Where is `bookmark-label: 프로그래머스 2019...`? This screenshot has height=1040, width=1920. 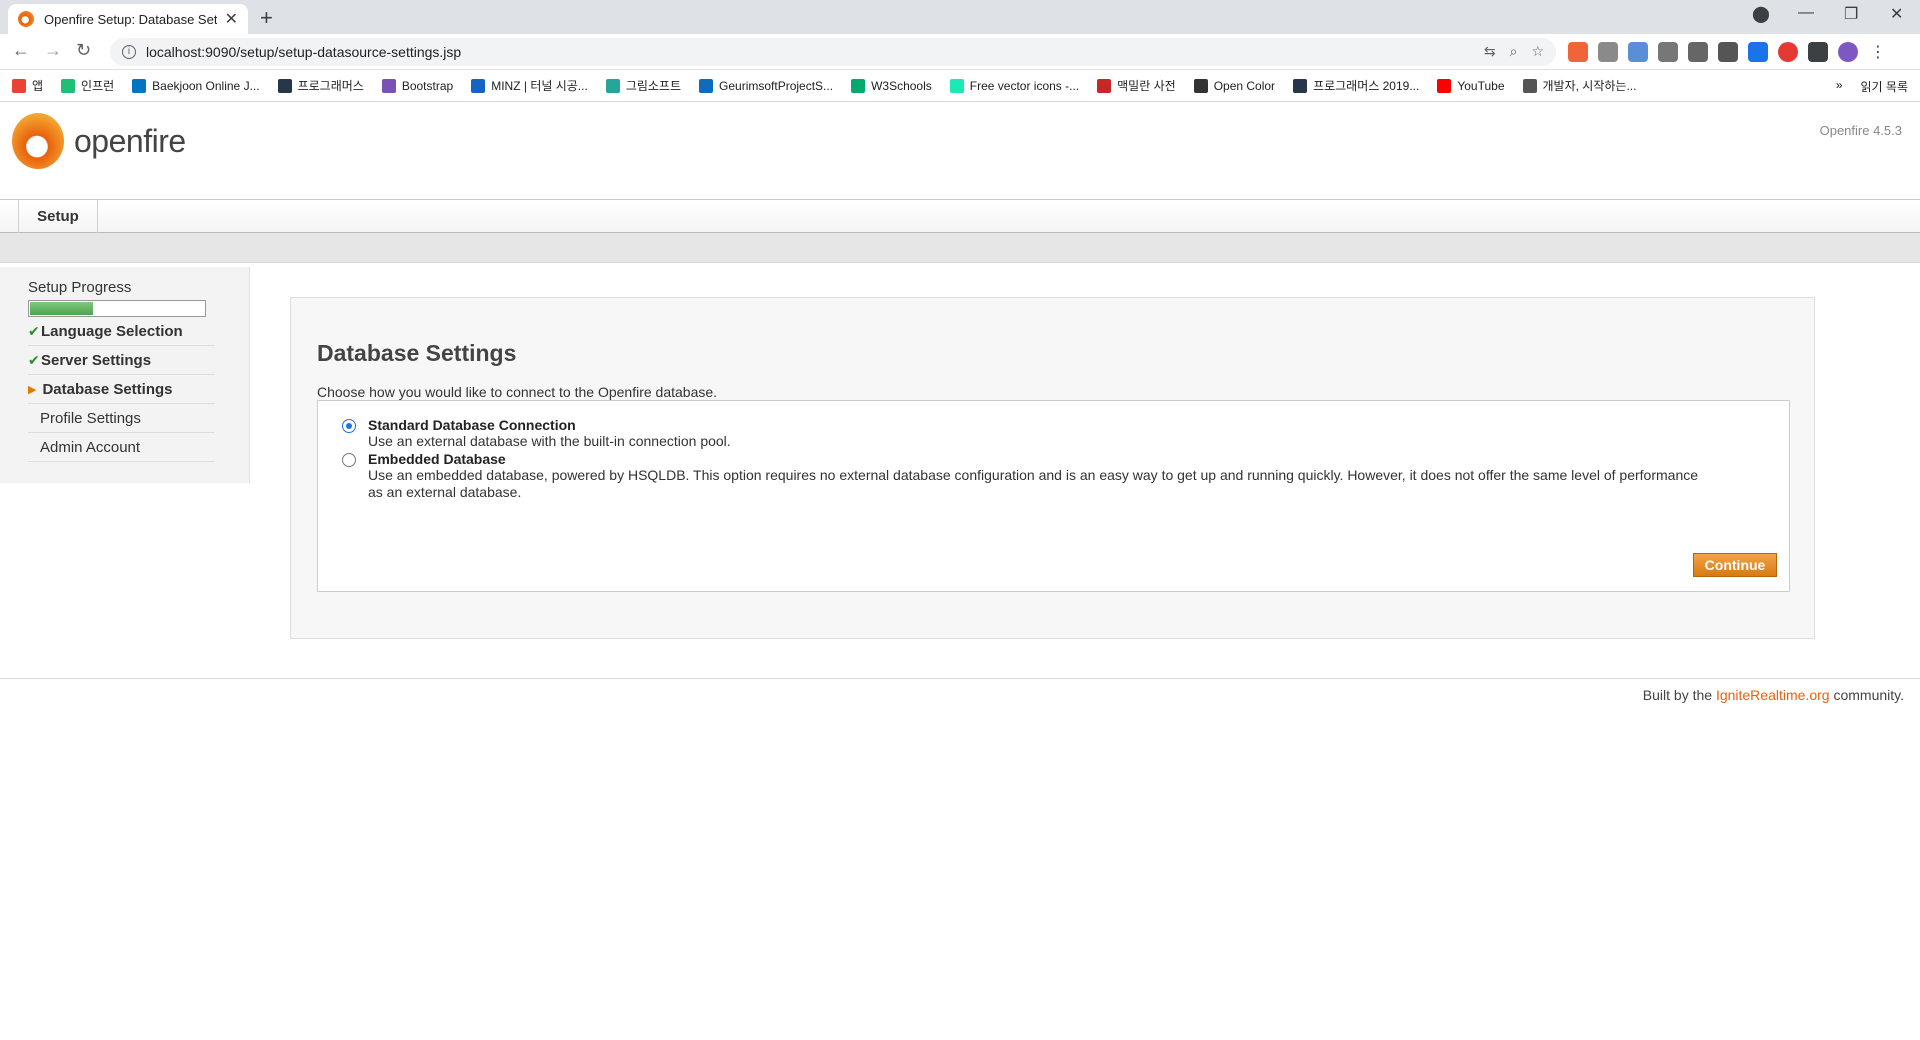
bookmark-label: 프로그래머스 2019... is located at coordinates (1366, 86).